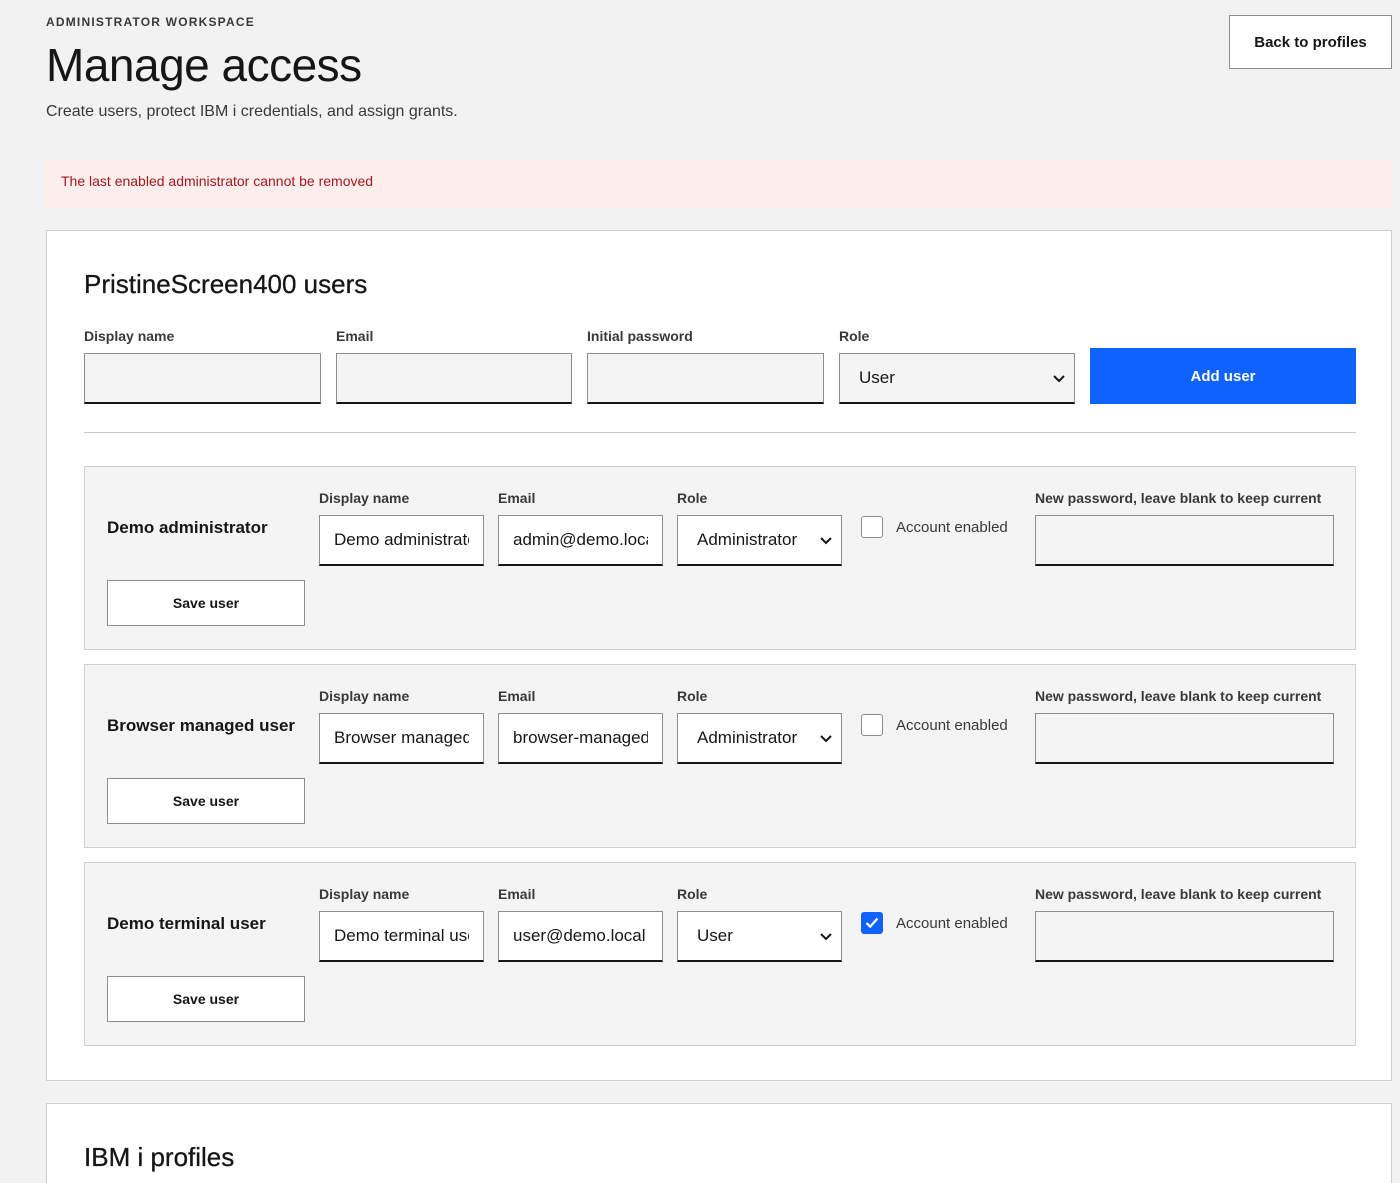 This screenshot has height=1183, width=1400. What do you see at coordinates (720, 432) in the screenshot?
I see `divider` at bounding box center [720, 432].